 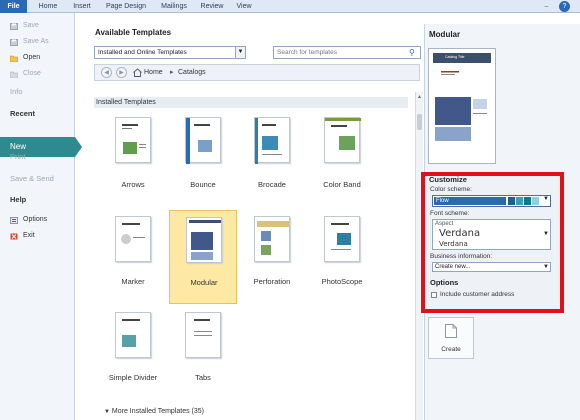 I want to click on template-marker: Marker, so click(x=133, y=257).